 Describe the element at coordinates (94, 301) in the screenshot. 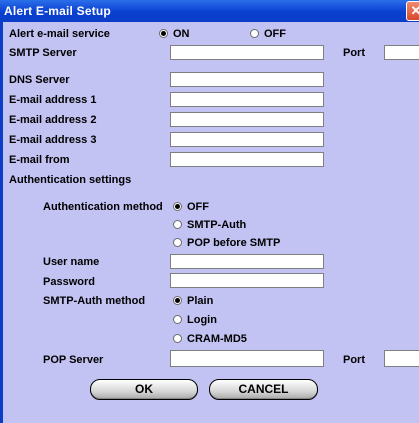

I see `smtp-auth-method-label: SMTP-Auth method` at that location.